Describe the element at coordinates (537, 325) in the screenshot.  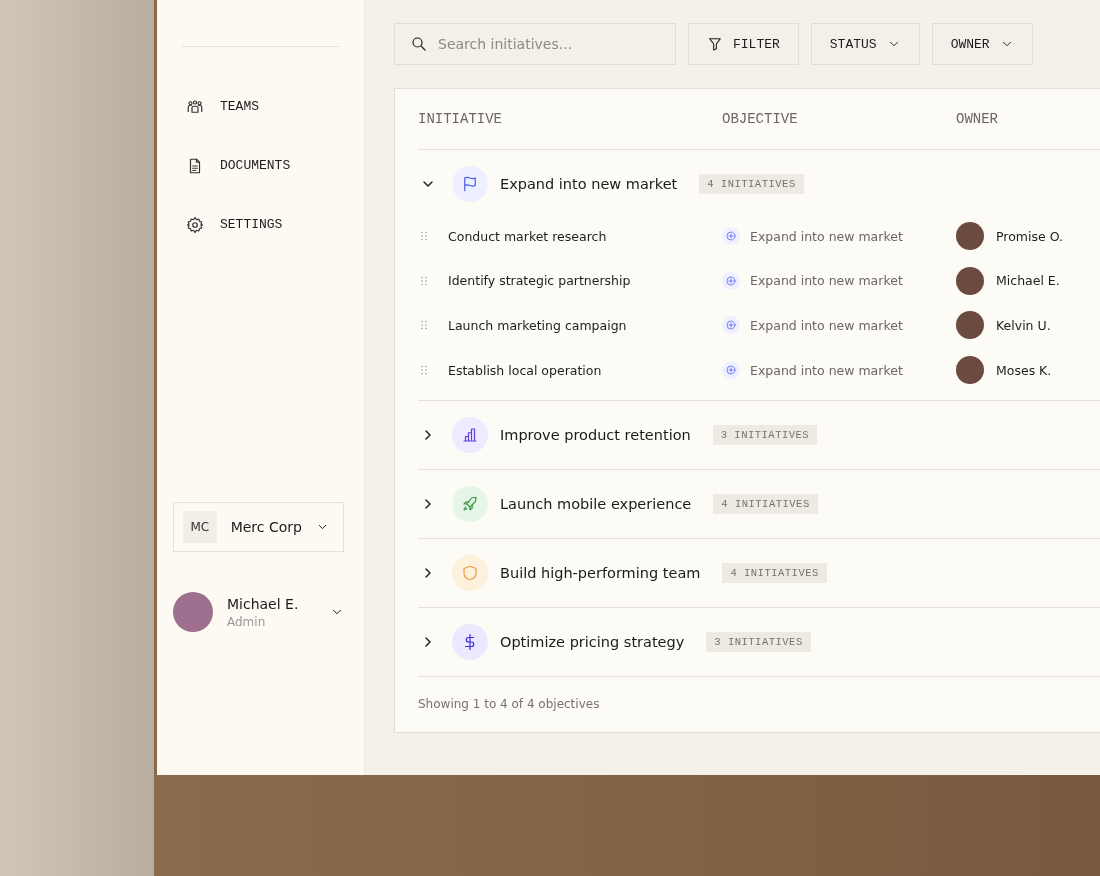
I see `initiative-name: Launch marketing campaign` at that location.